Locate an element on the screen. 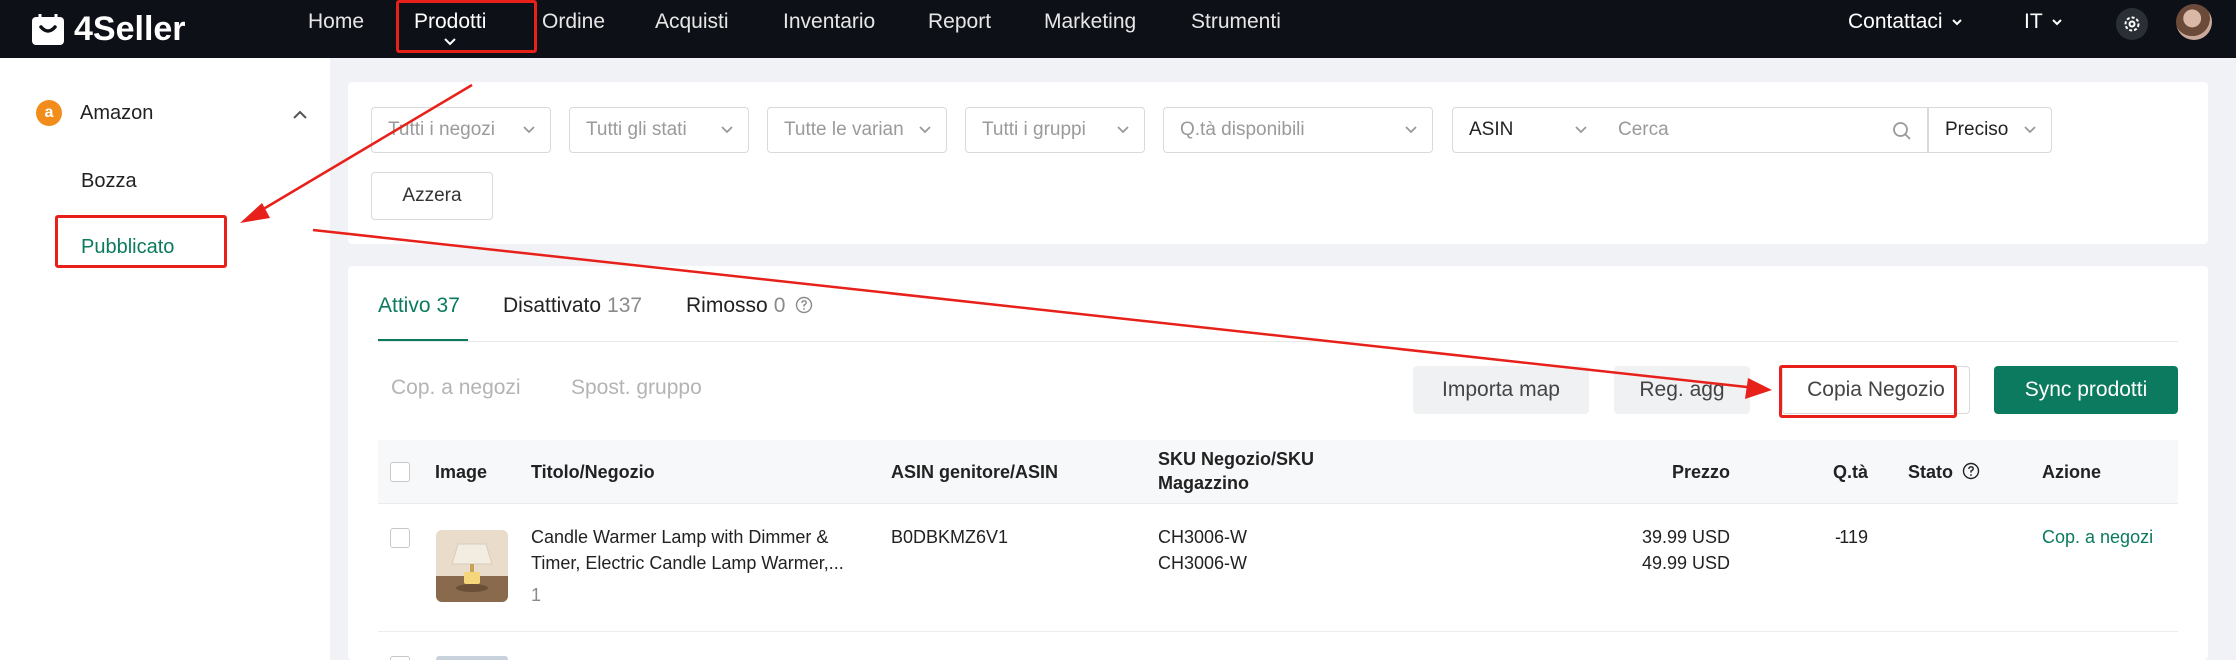 Image resolution: width=2236 pixels, height=660 pixels. sidebar-group-label: Amazon is located at coordinates (117, 112).